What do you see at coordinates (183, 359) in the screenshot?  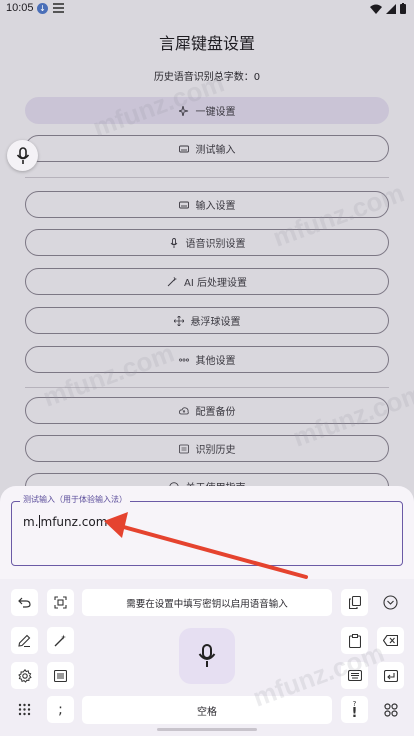 I see `more-icon` at bounding box center [183, 359].